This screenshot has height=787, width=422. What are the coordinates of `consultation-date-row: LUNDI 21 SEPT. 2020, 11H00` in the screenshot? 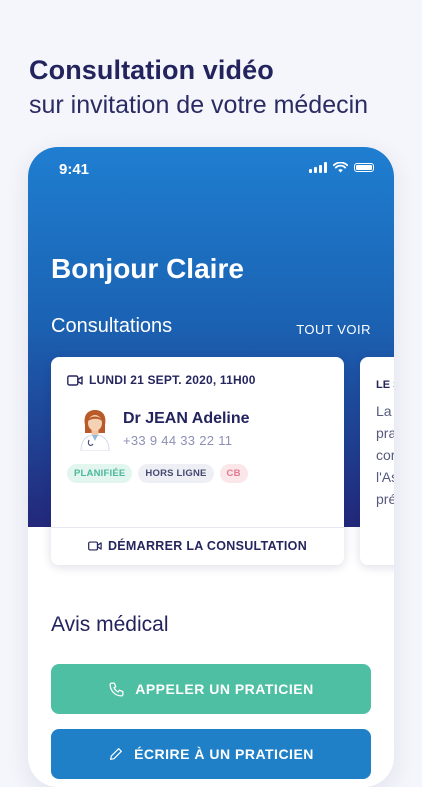 It's located at (161, 380).